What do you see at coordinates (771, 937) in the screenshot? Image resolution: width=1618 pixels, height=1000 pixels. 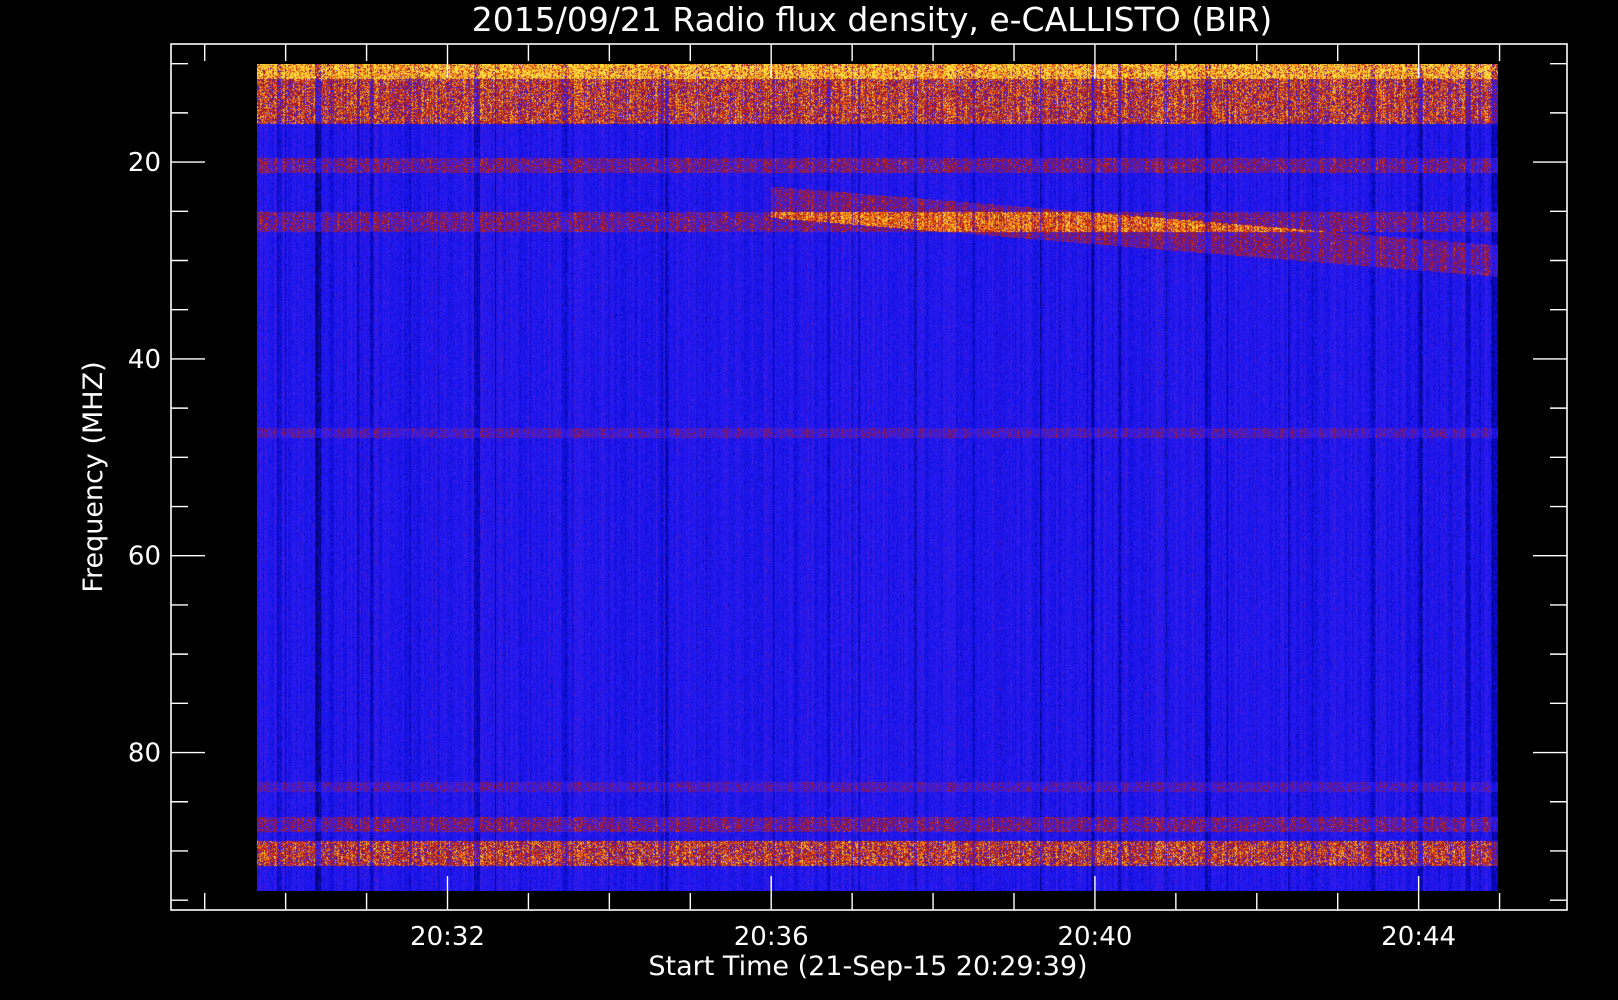 I see `x-tick-label: 20:36` at bounding box center [771, 937].